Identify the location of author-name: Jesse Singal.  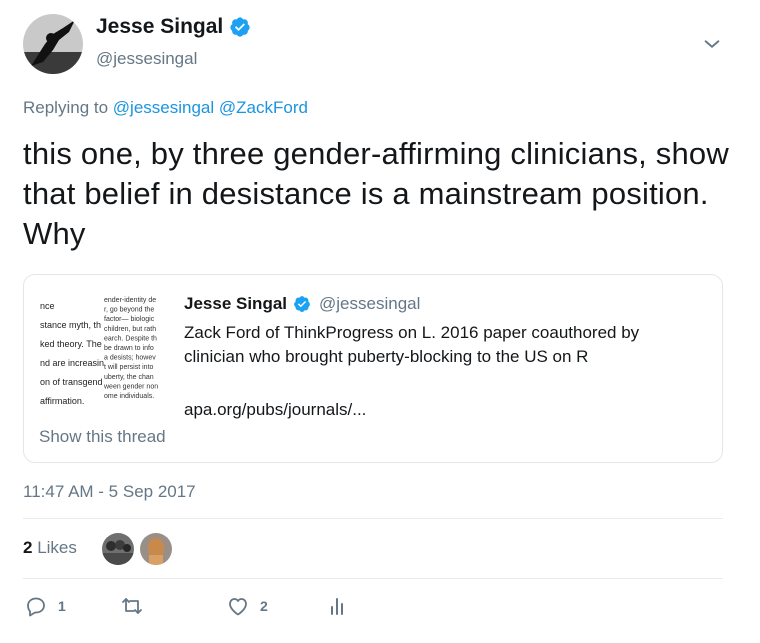
(159, 27).